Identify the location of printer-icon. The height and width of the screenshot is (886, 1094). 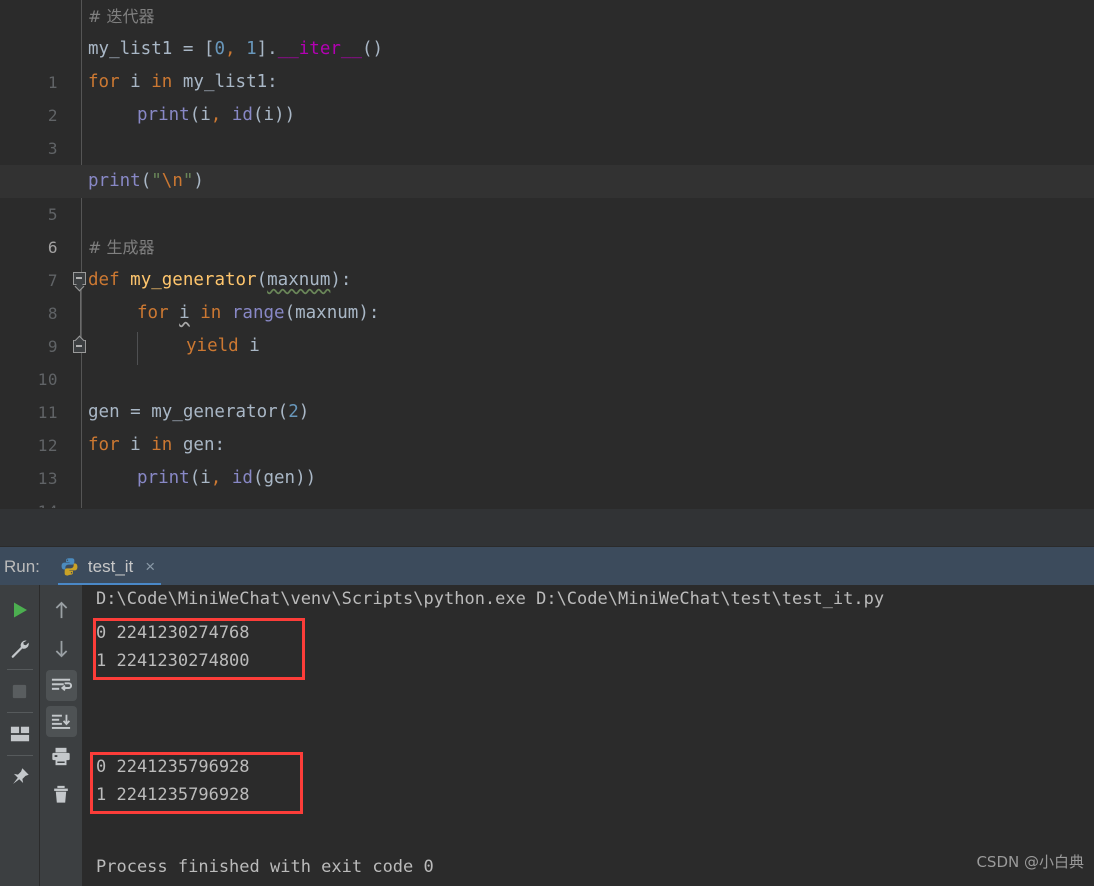
(61, 756).